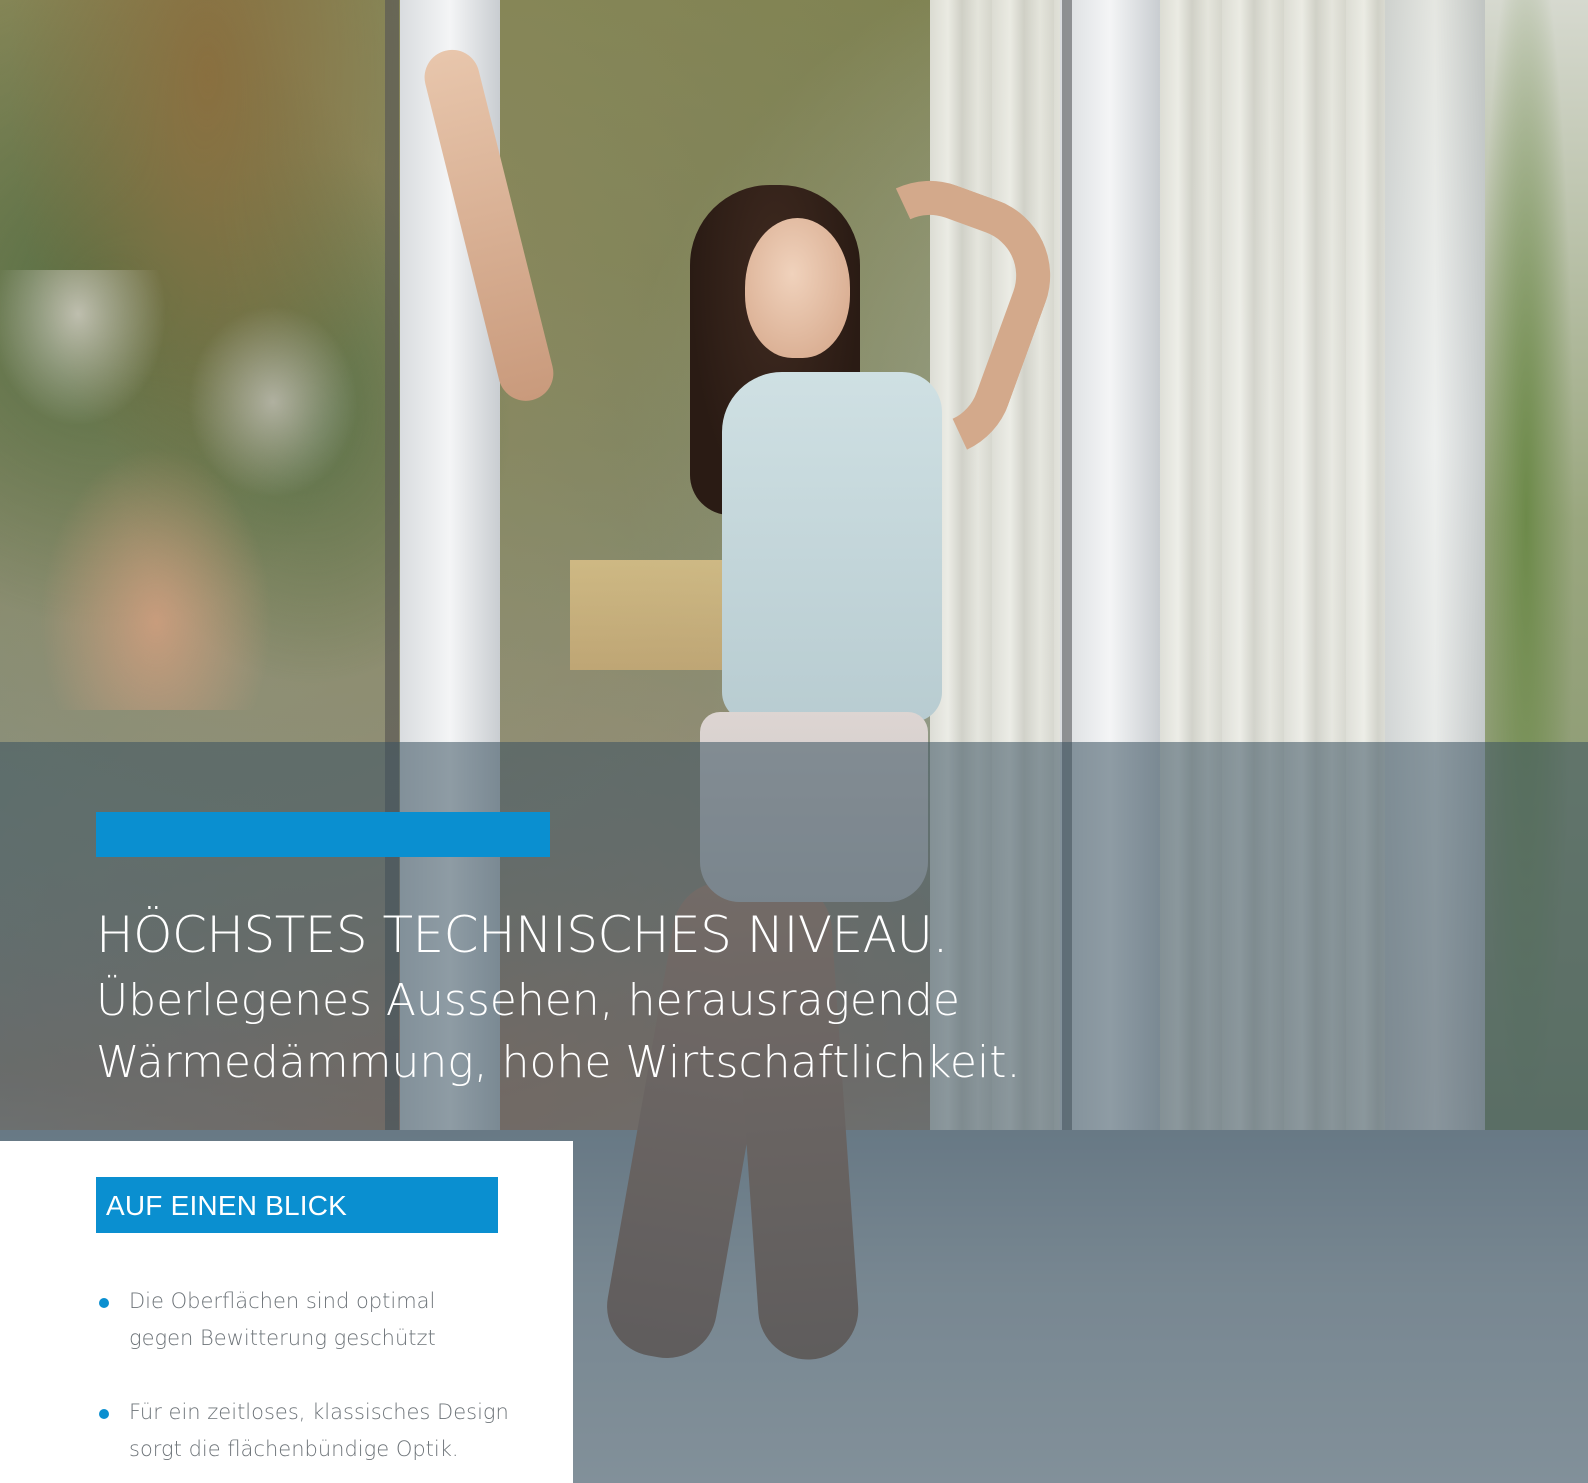 The height and width of the screenshot is (1483, 1588). What do you see at coordinates (522, 935) in the screenshot?
I see `hero-headline: HÖCHSTES TECHNISCHES NIVEAU.` at bounding box center [522, 935].